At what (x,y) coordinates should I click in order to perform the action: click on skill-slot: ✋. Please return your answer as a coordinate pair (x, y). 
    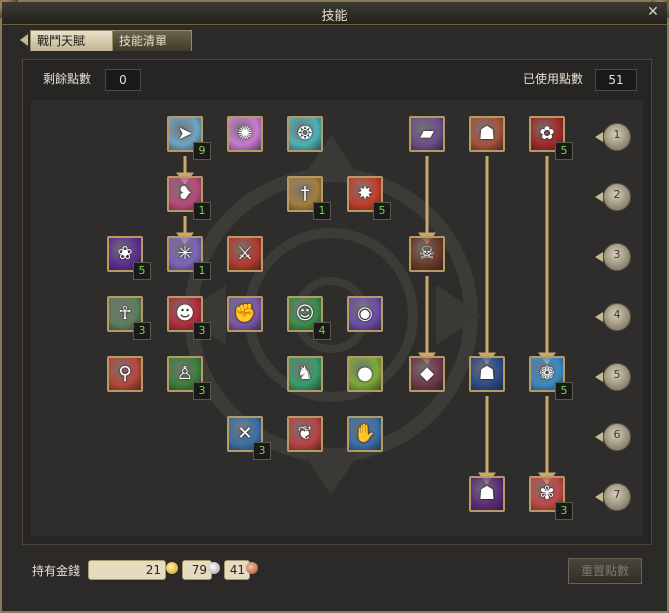
    Looking at the image, I should click on (365, 434).